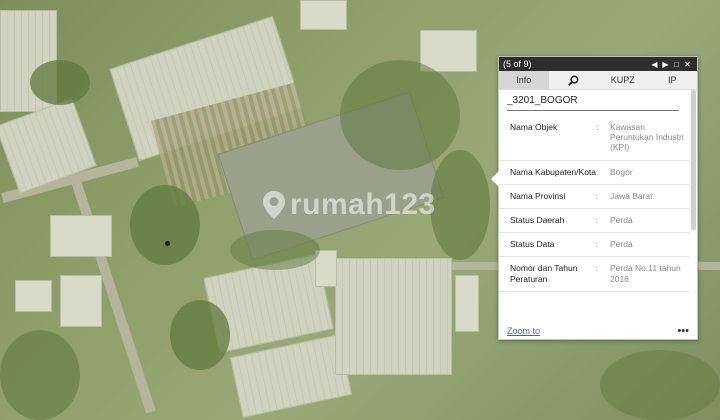 This screenshot has height=420, width=720. I want to click on feature-counter: (5 of 9), so click(517, 64).